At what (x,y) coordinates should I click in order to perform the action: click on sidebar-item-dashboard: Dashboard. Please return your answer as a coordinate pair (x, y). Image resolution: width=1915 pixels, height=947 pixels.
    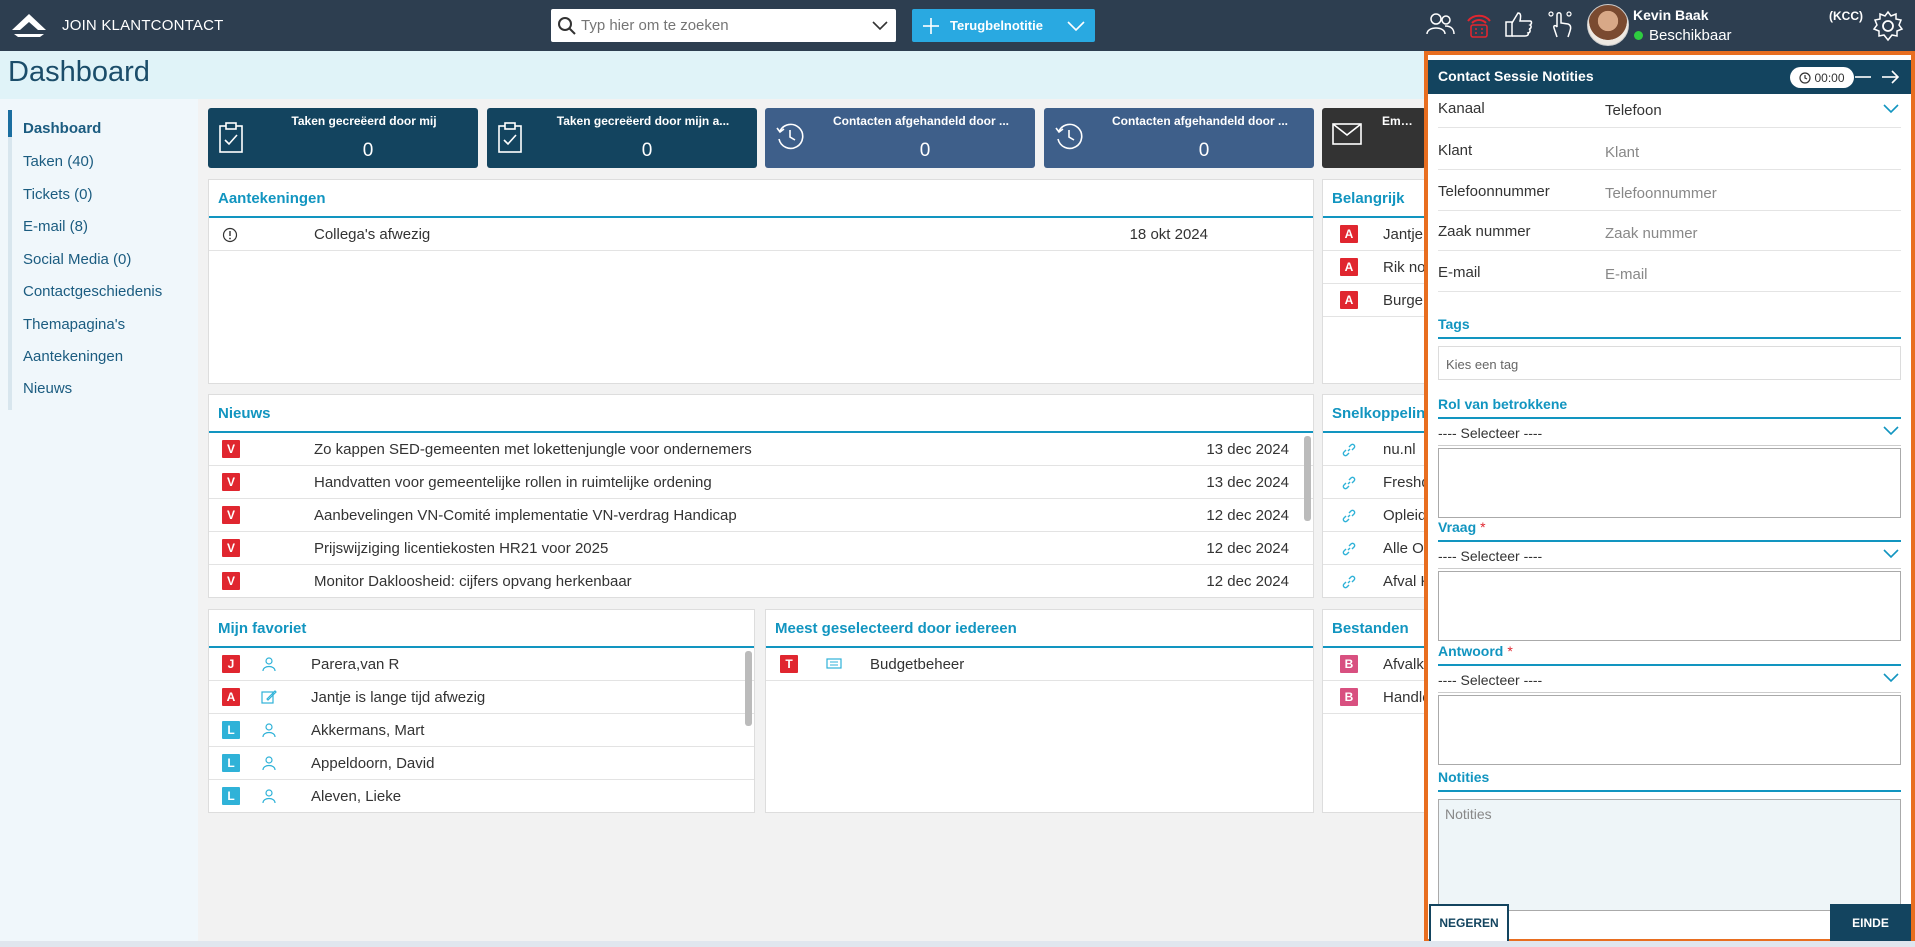
    Looking at the image, I should click on (62, 128).